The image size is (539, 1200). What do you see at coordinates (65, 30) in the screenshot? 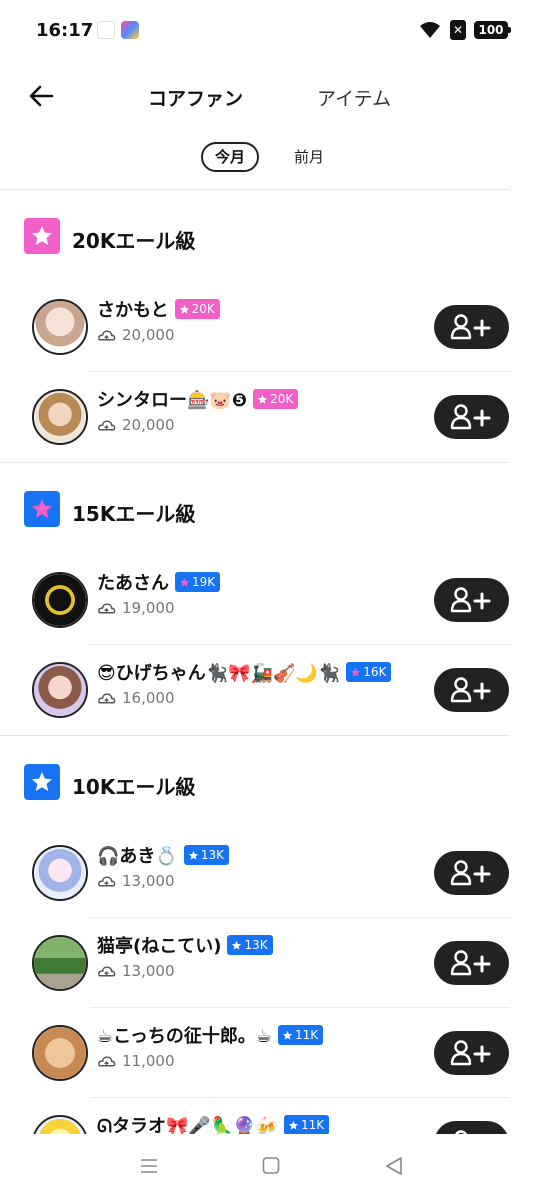
I see `status-time: 16:17` at bounding box center [65, 30].